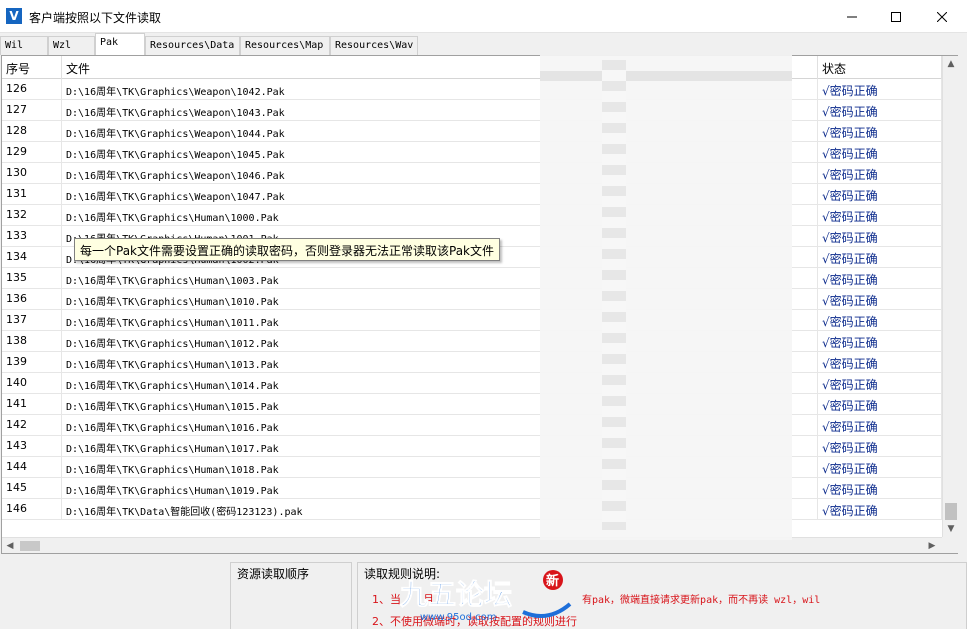 This screenshot has width=967, height=629. I want to click on tab-wzl: Wzl, so click(71, 45).